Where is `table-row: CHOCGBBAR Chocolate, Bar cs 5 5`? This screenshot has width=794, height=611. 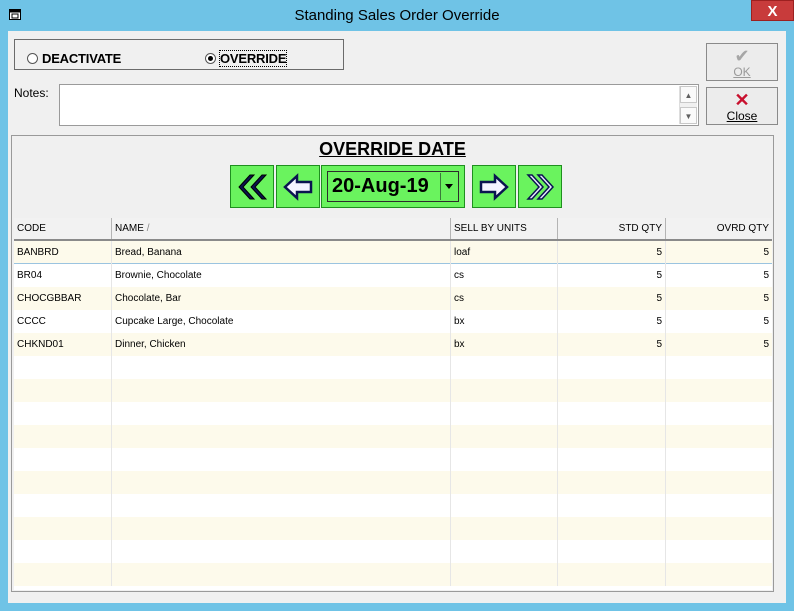
table-row: CHOCGBBAR Chocolate, Bar cs 5 5 is located at coordinates (393, 298).